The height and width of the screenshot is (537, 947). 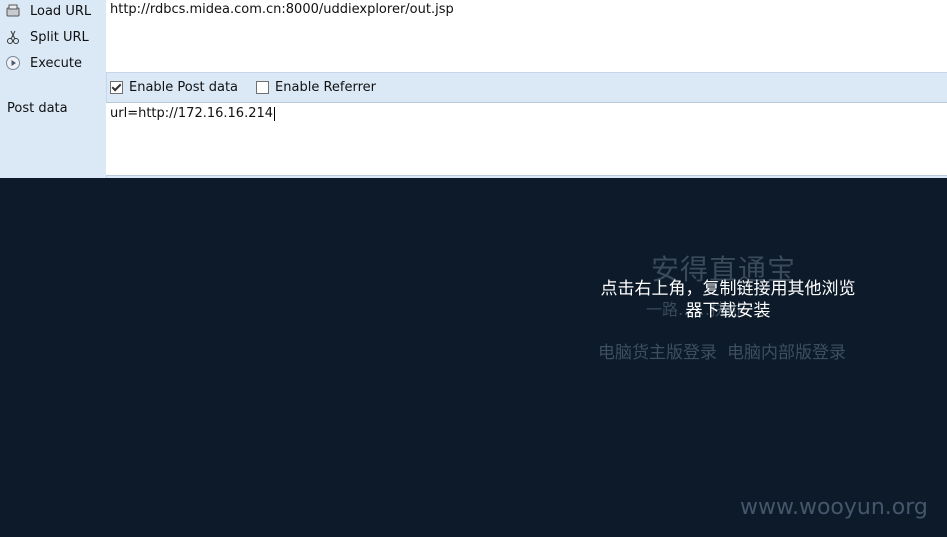 What do you see at coordinates (526, 139) in the screenshot?
I see `post-data-textarea: url=http://172.16.16.214` at bounding box center [526, 139].